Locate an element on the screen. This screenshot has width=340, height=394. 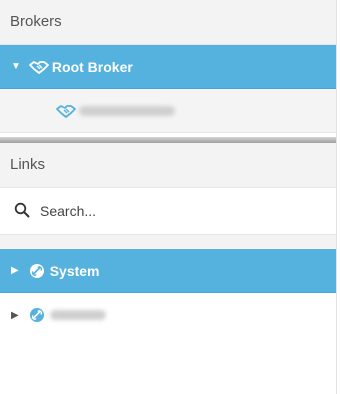
search-box is located at coordinates (168, 211).